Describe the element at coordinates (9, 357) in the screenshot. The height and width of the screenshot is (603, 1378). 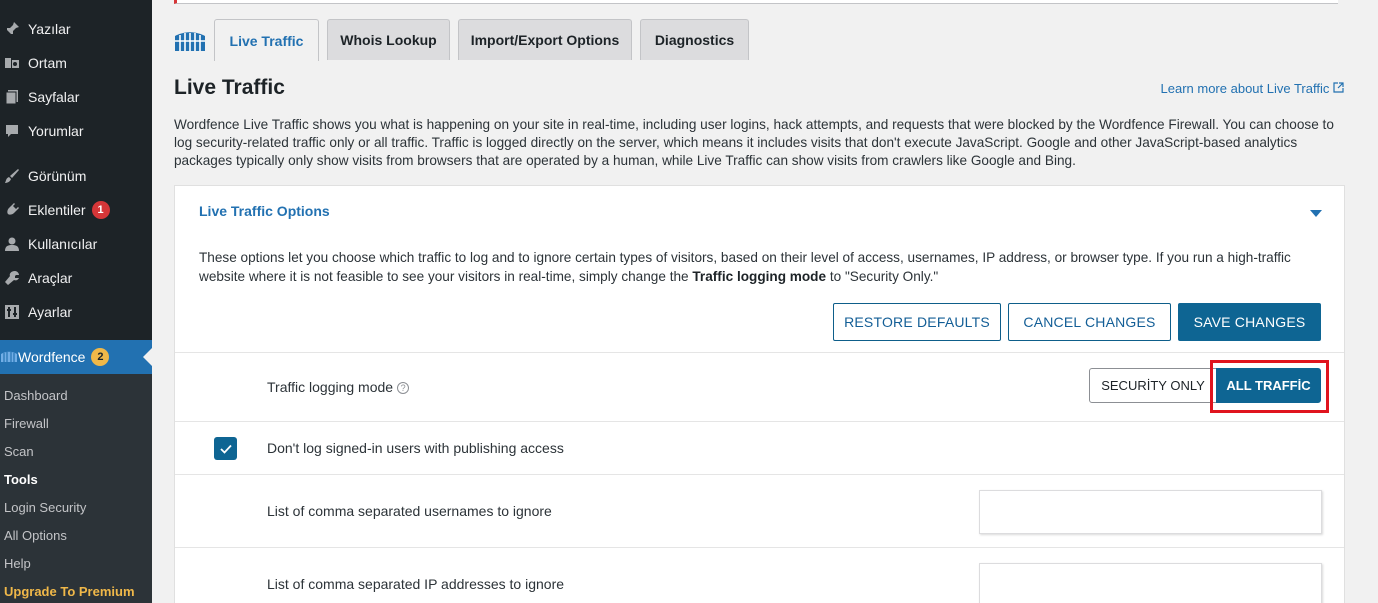
I see `wordfence-icon` at that location.